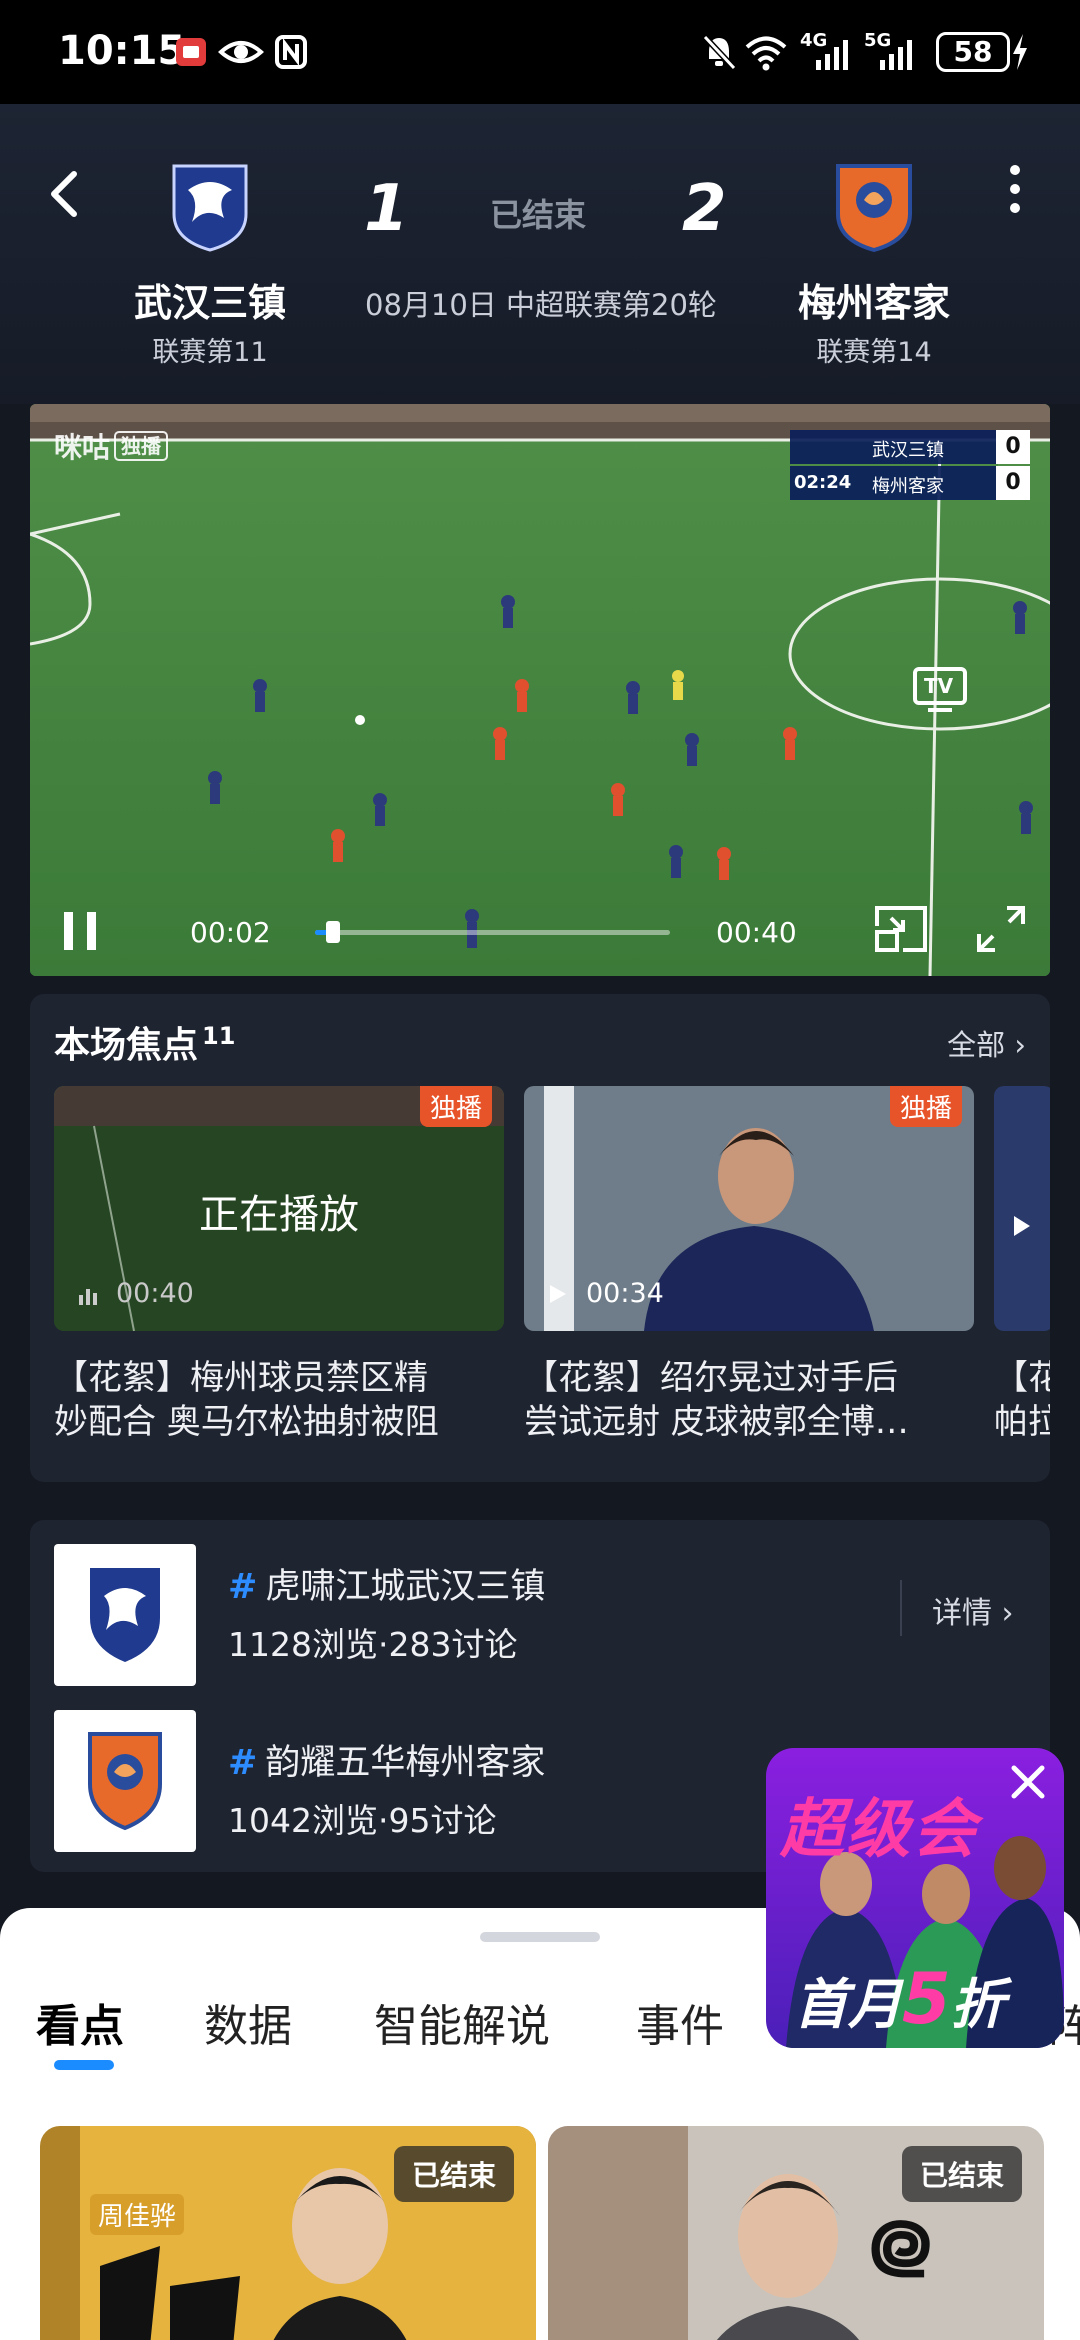  I want to click on away-team-logo, so click(874, 206).